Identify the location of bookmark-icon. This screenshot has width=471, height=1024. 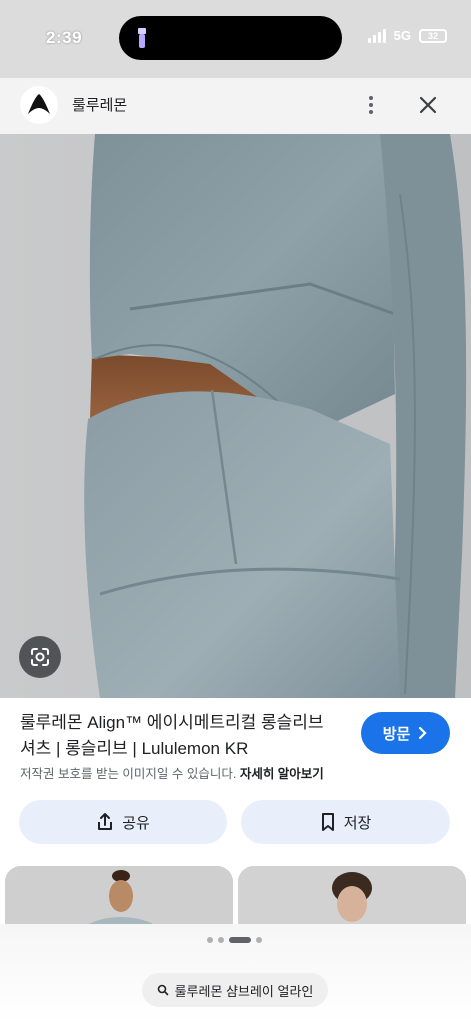
(327, 822).